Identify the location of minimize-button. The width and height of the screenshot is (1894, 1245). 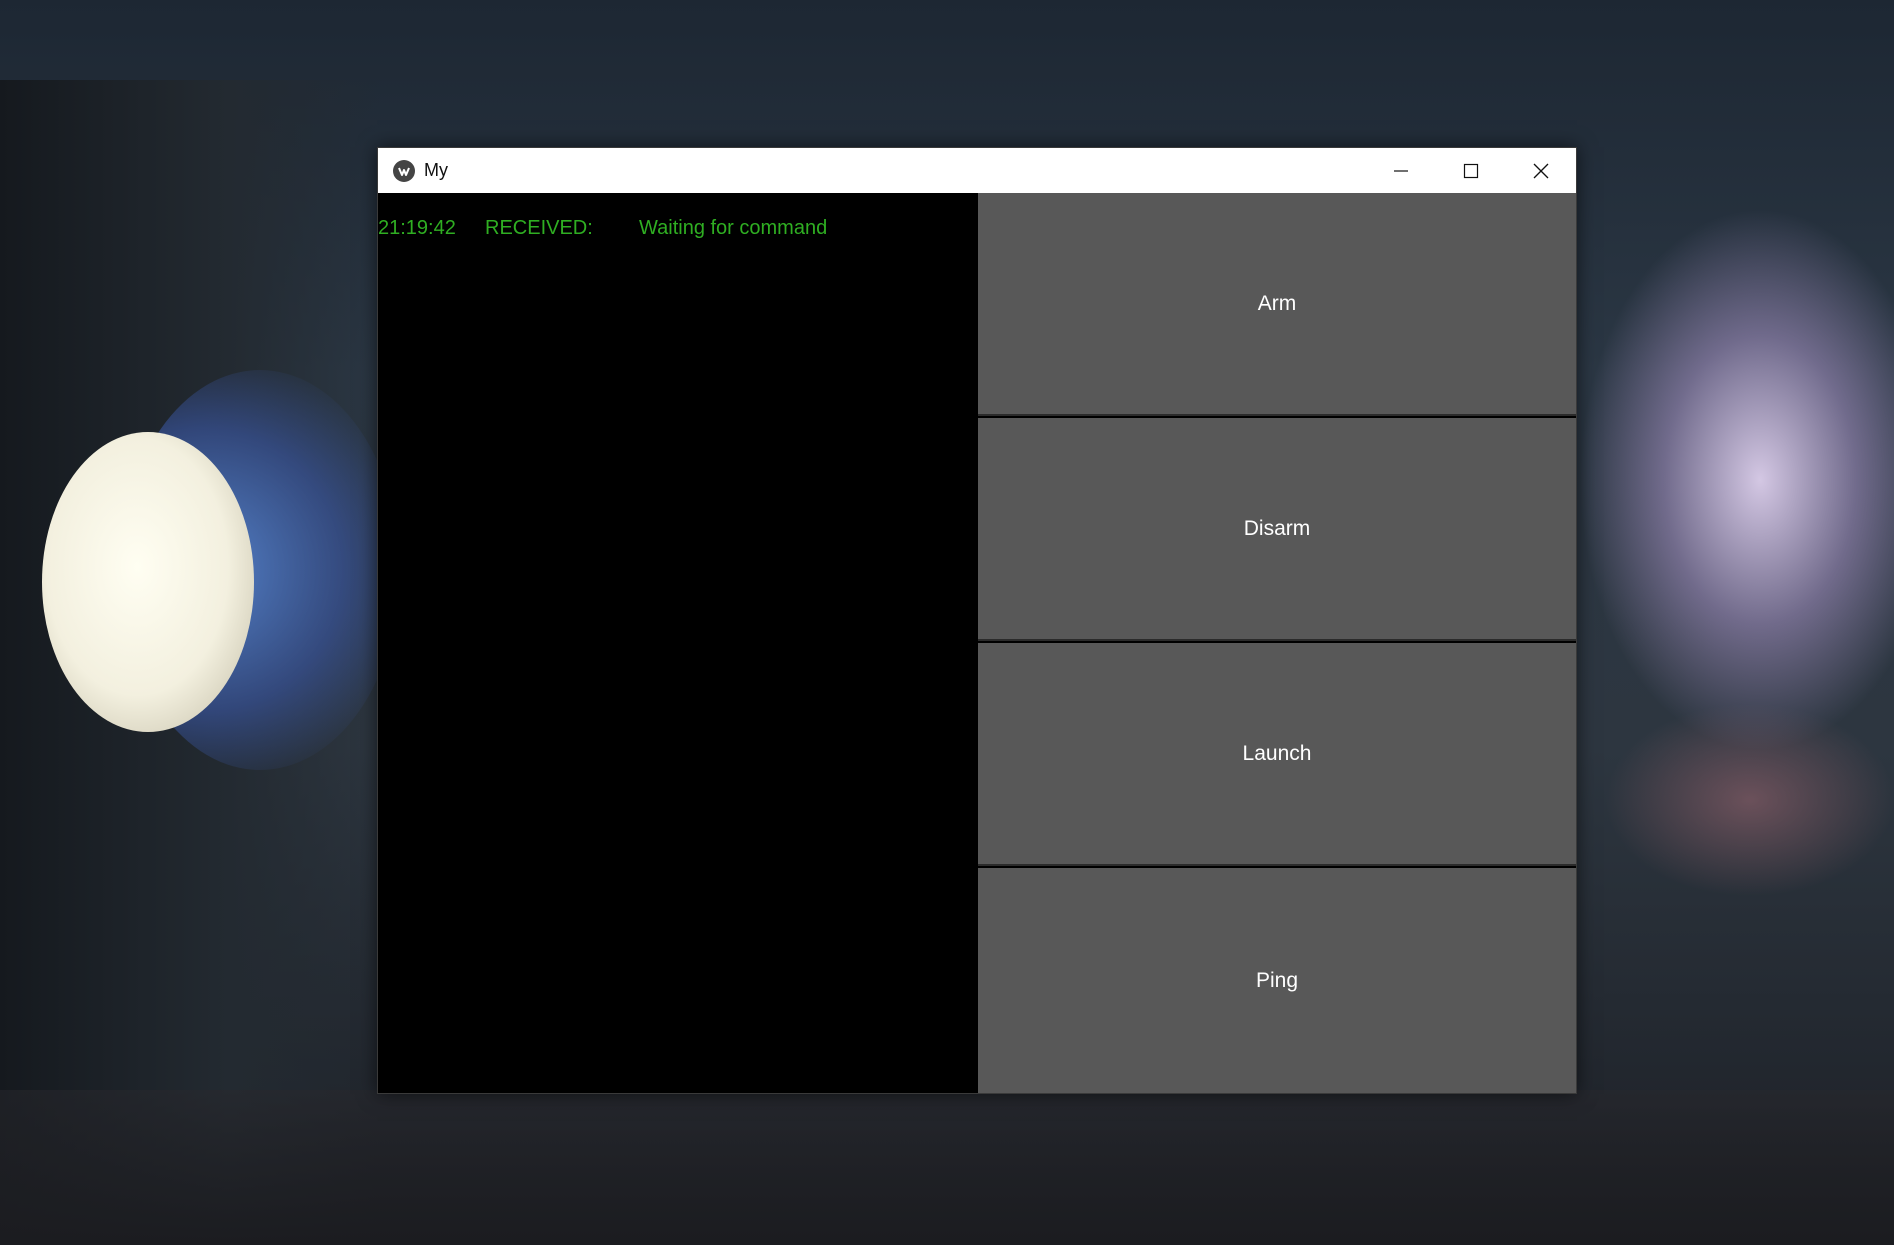
(1401, 170).